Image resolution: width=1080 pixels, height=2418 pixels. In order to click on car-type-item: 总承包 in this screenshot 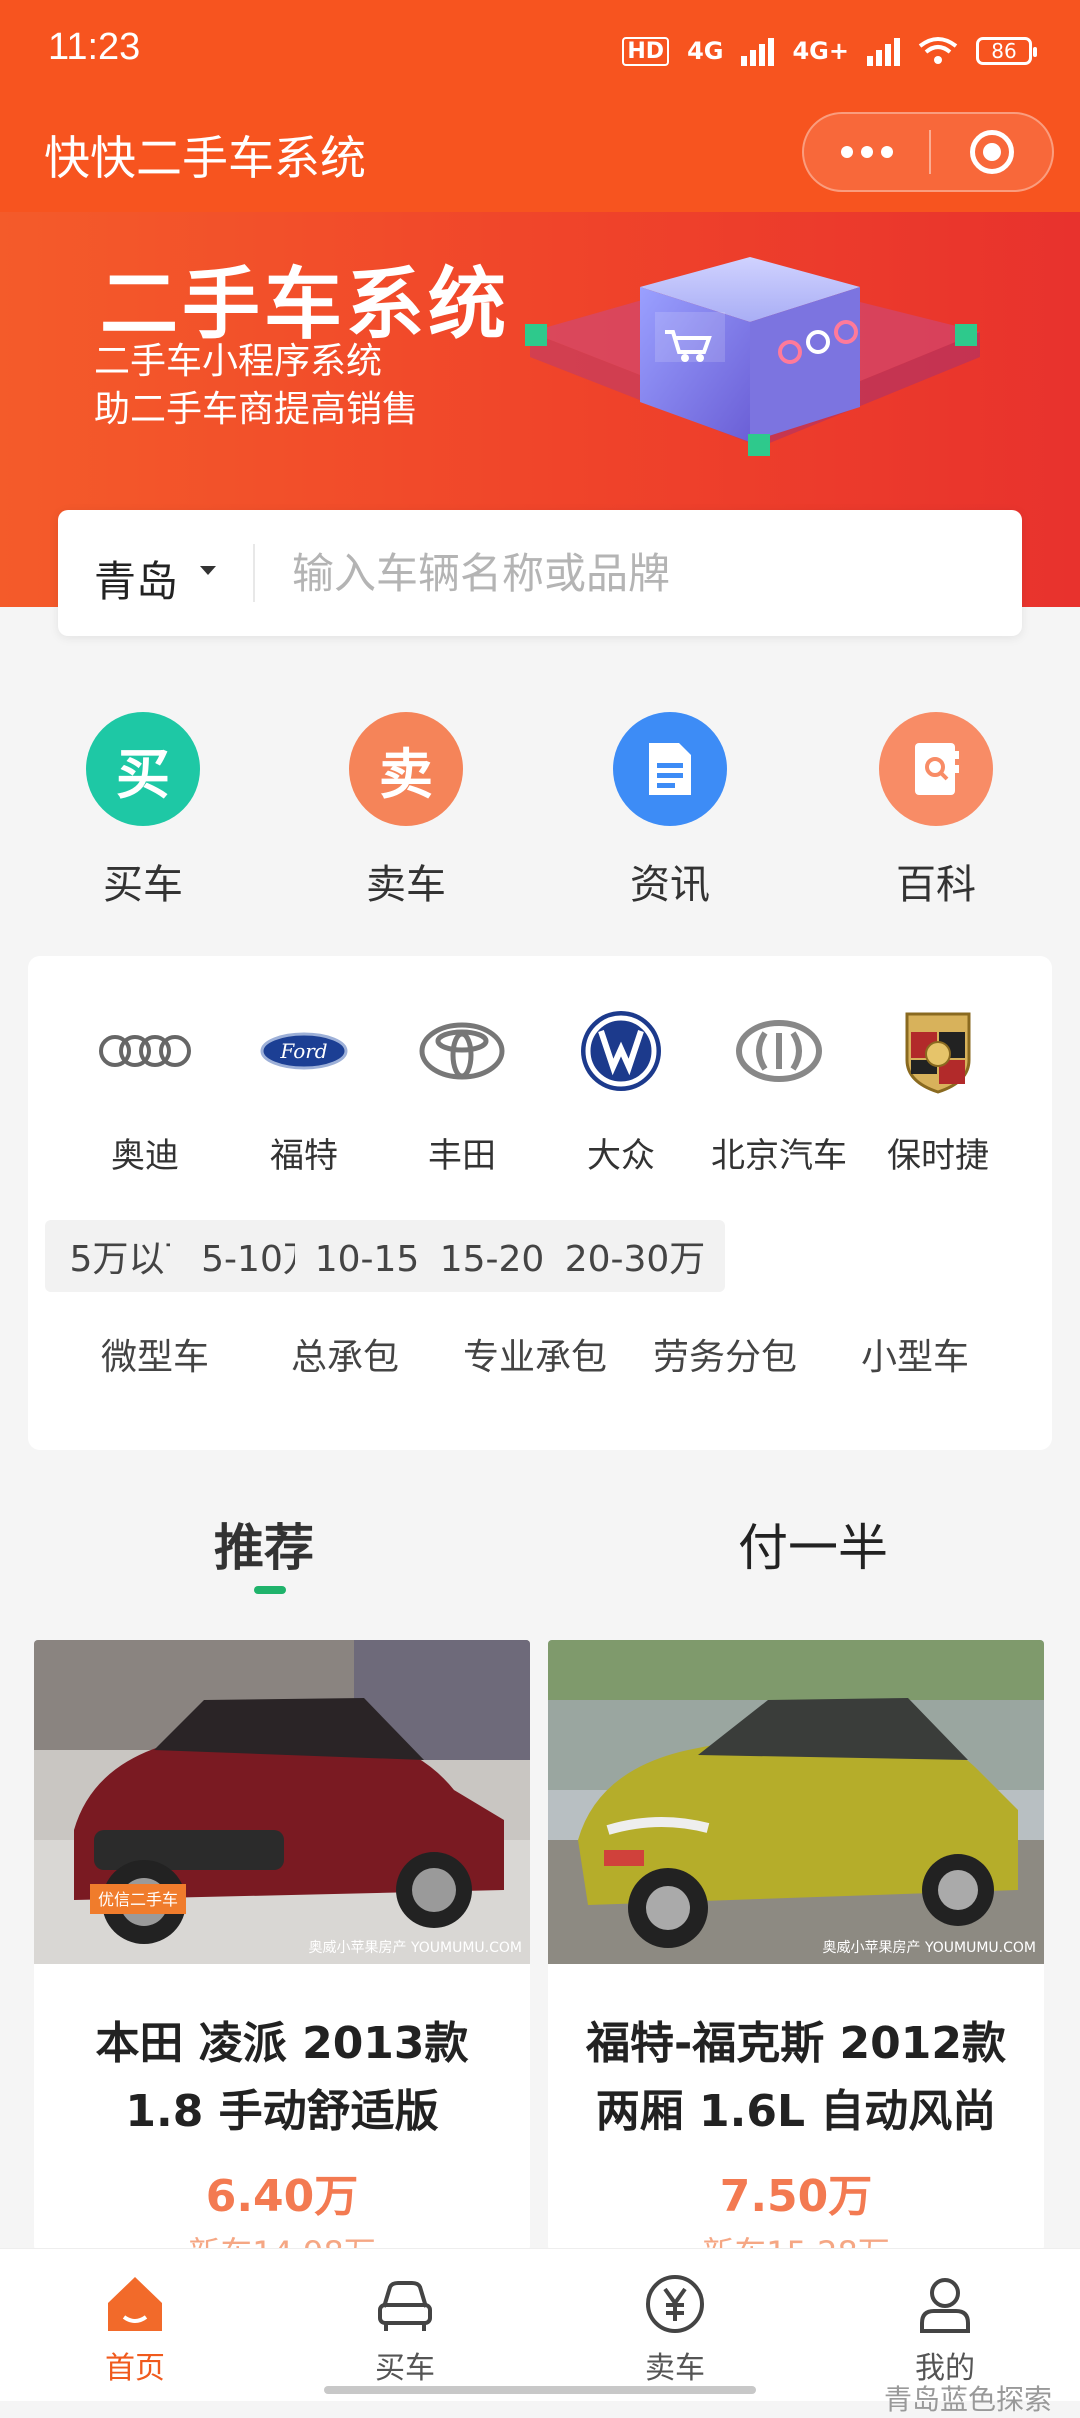, I will do `click(345, 1354)`.